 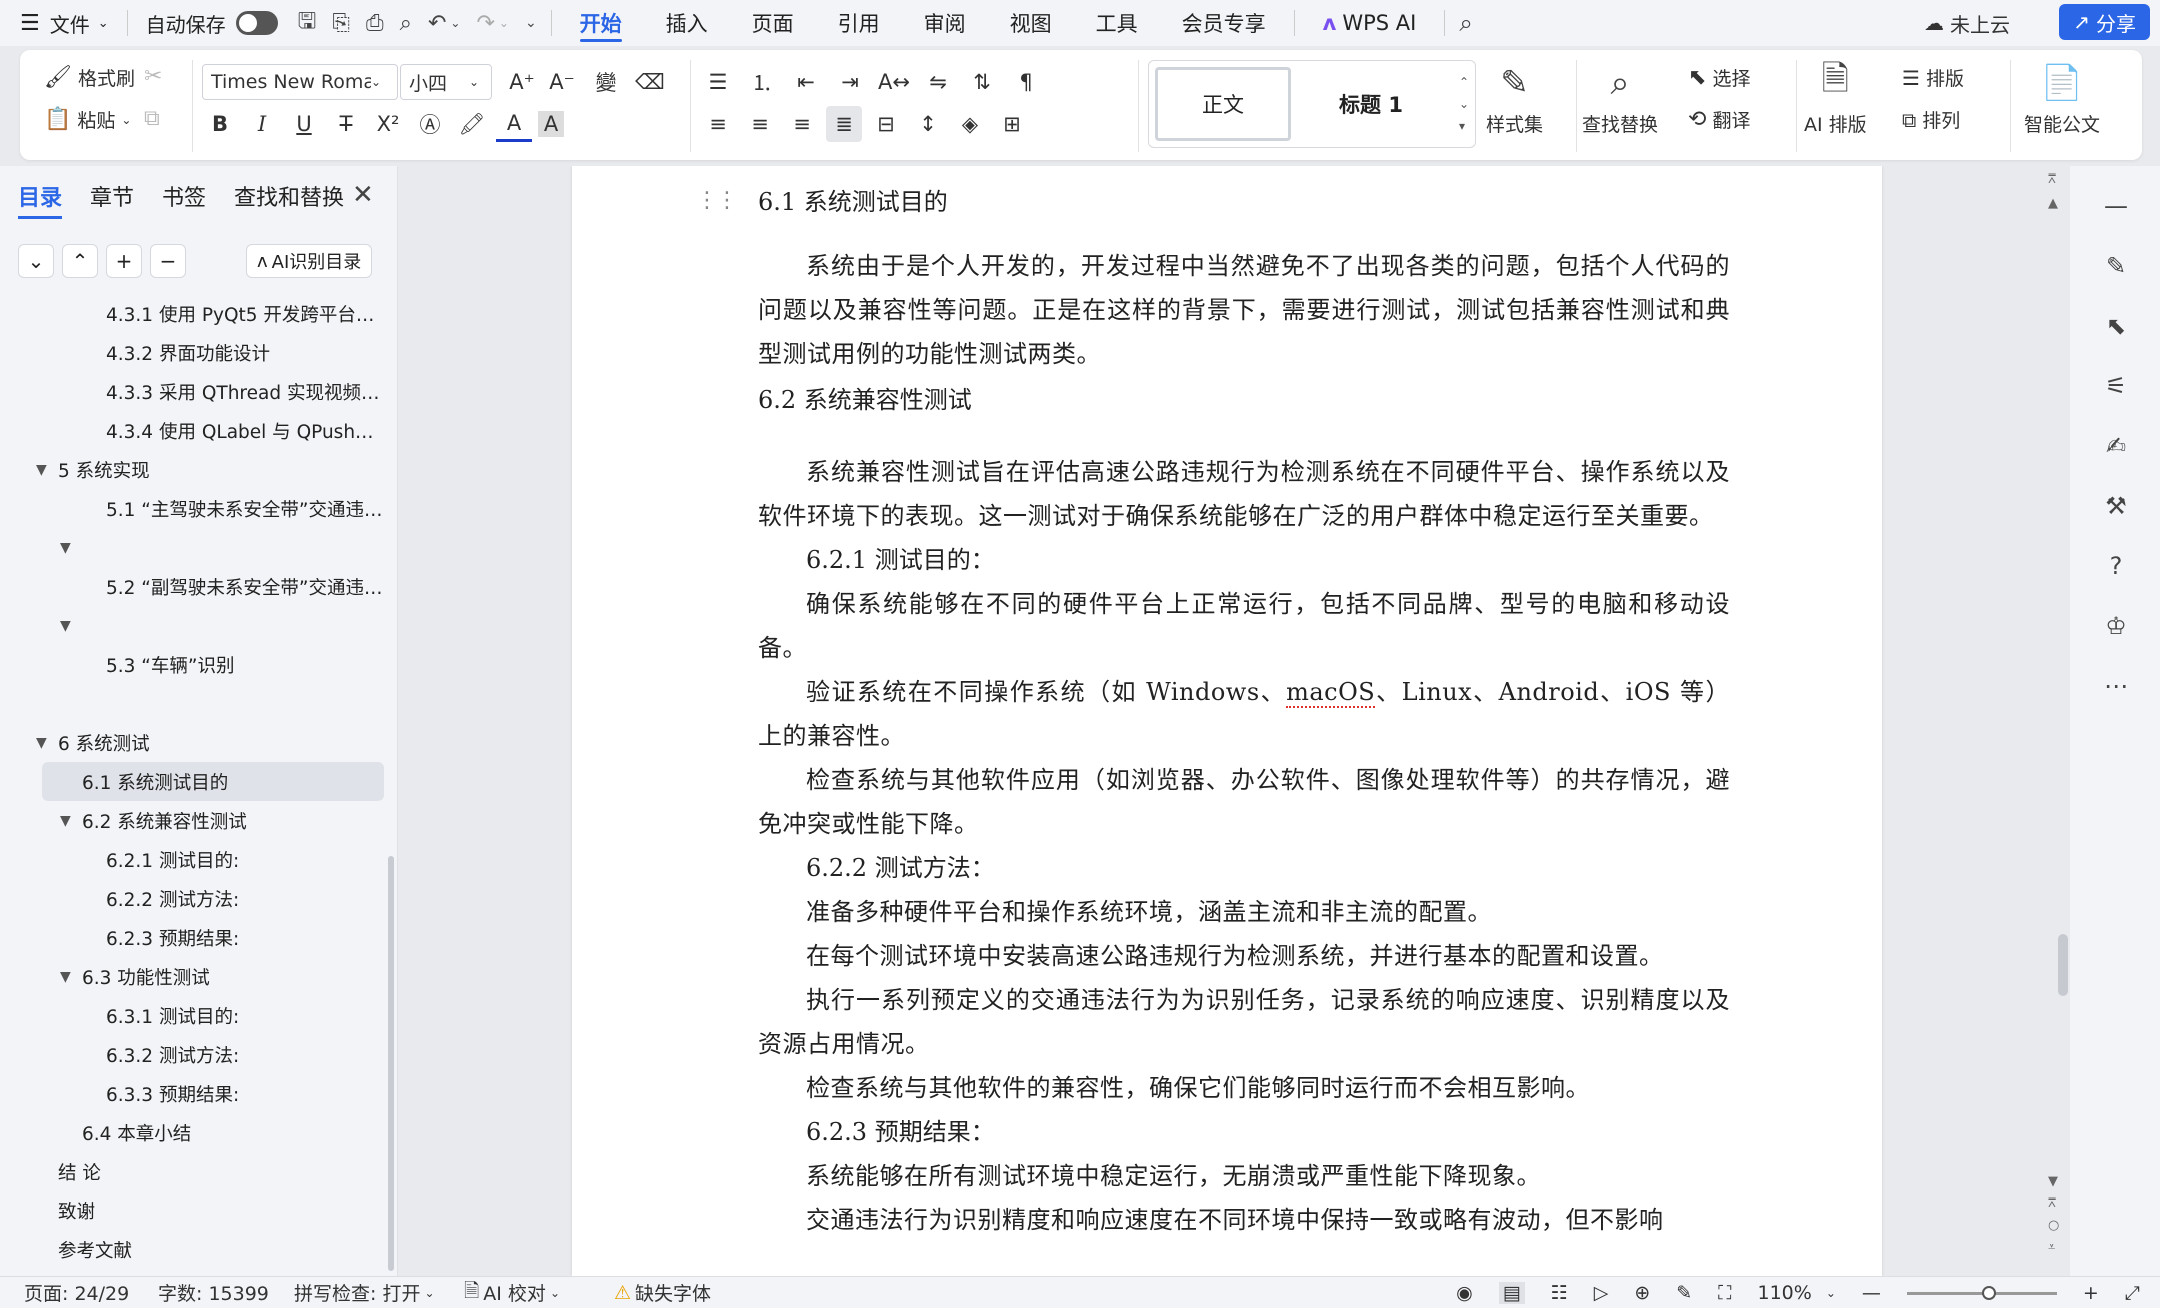 What do you see at coordinates (196, 742) in the screenshot?
I see `toc-item: ▼ 6 系统测试` at bounding box center [196, 742].